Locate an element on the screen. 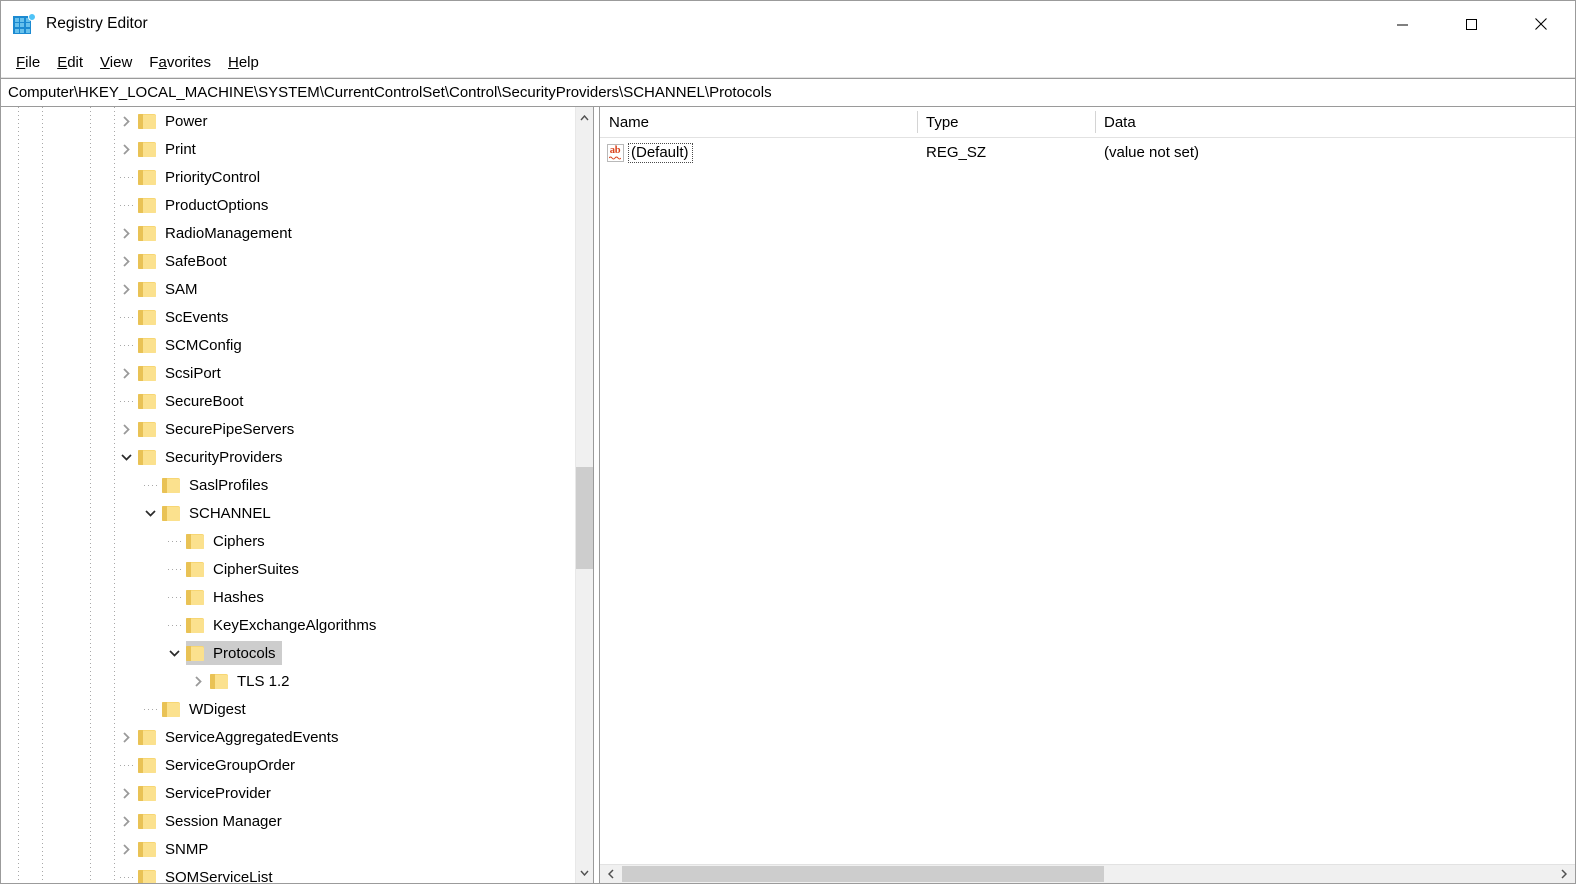 This screenshot has height=884, width=1576. tree-item-ciphers: Ciphers is located at coordinates (288, 541).